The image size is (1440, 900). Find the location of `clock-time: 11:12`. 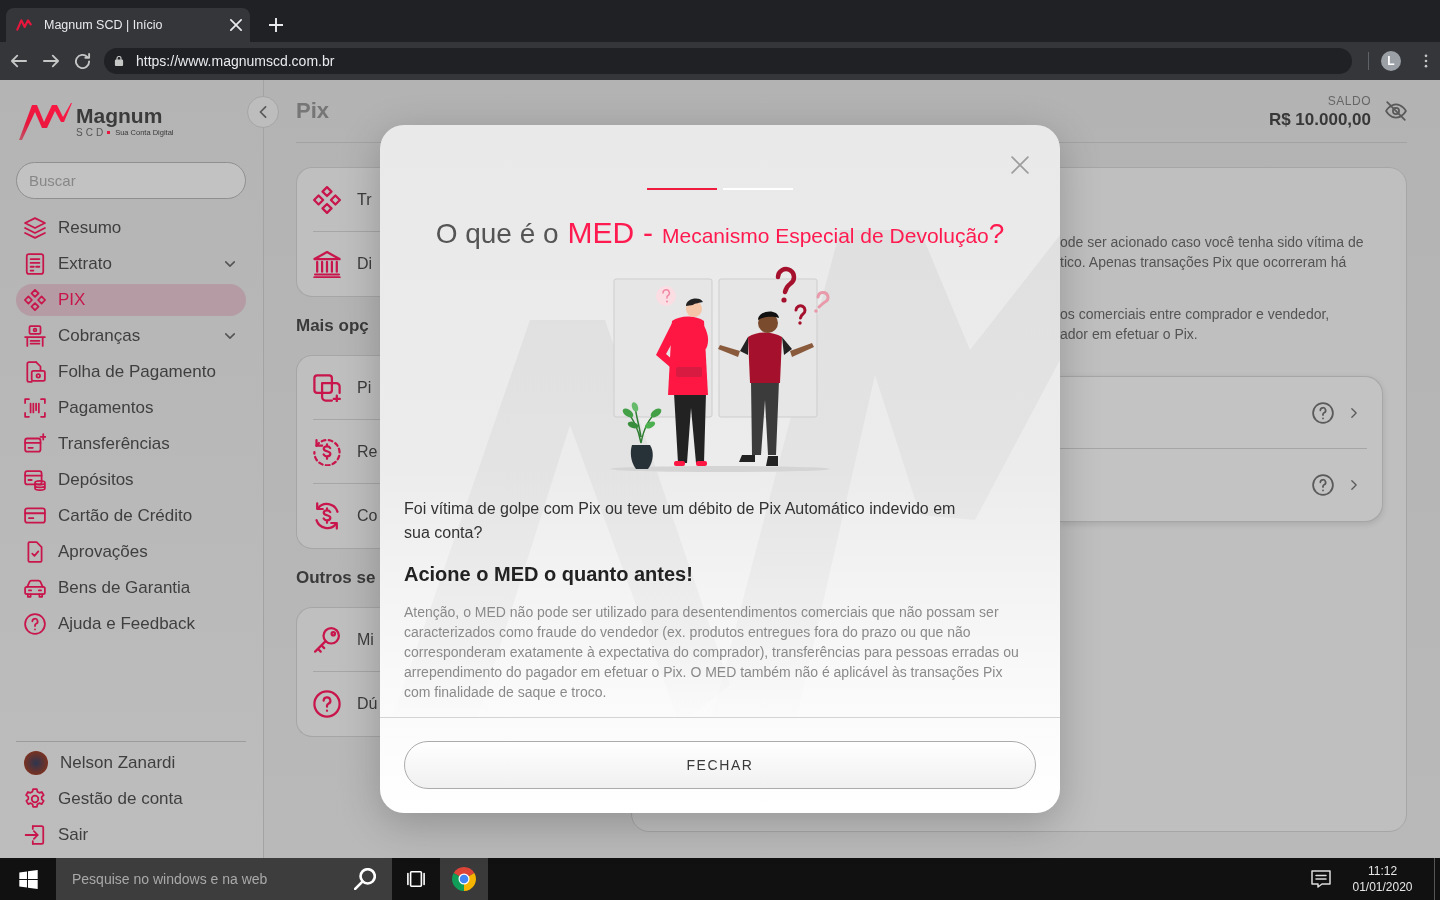

clock-time: 11:12 is located at coordinates (1382, 871).